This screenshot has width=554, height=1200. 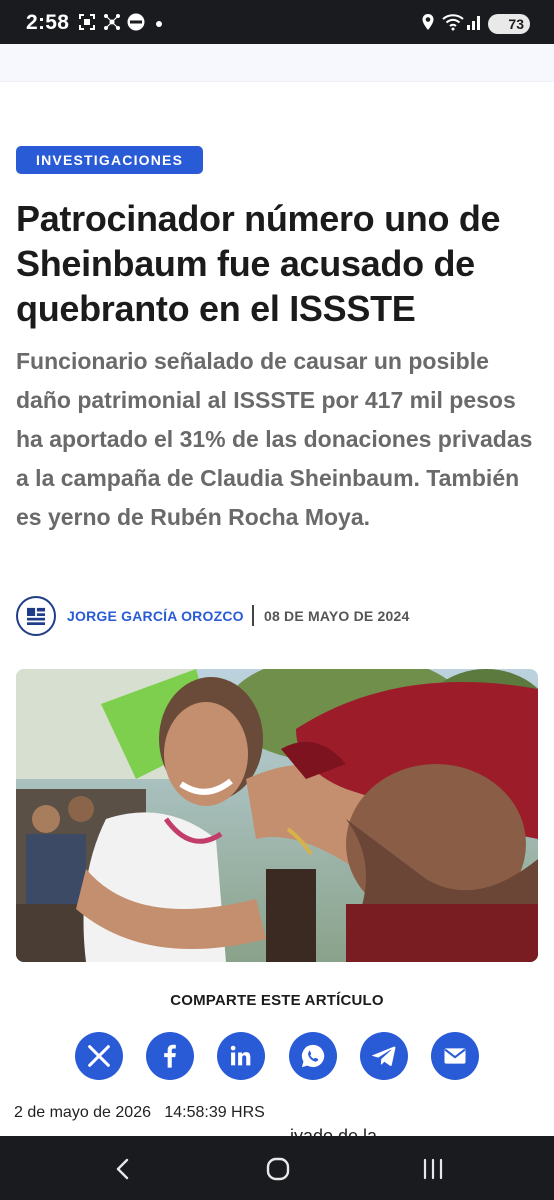 What do you see at coordinates (277, 22) in the screenshot?
I see `status-bar: 2:58 73` at bounding box center [277, 22].